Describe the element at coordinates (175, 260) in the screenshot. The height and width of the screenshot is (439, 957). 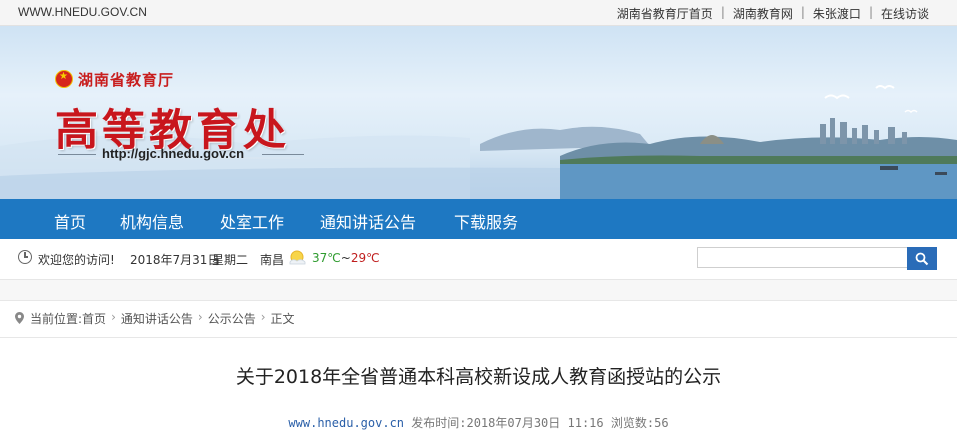
I see `current-date: 2018年7月31日` at that location.